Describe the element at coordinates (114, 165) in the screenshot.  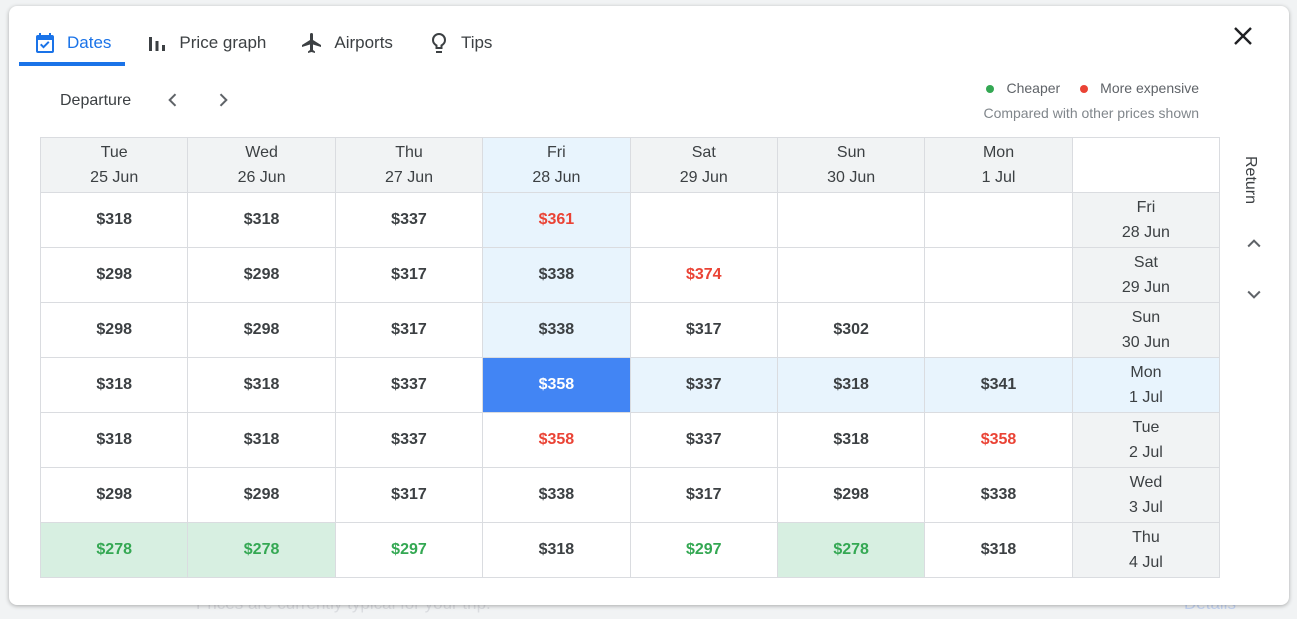
I see `departure-date-header: Tue 25 Jun` at that location.